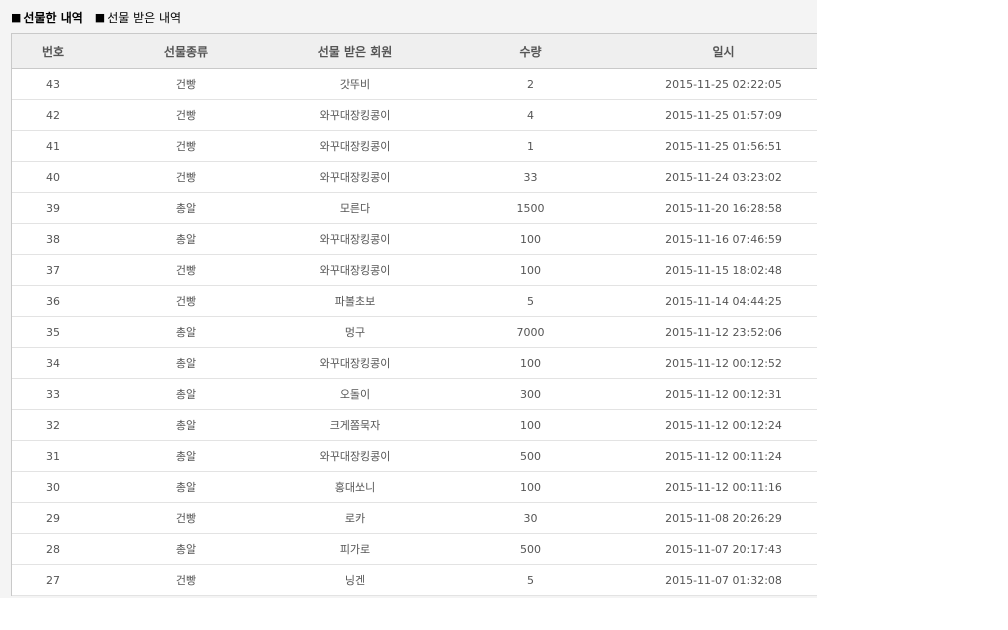 The image size is (1008, 630). Describe the element at coordinates (723, 394) in the screenshot. I see `cell-date: 2015-11-12 00:12:31` at that location.